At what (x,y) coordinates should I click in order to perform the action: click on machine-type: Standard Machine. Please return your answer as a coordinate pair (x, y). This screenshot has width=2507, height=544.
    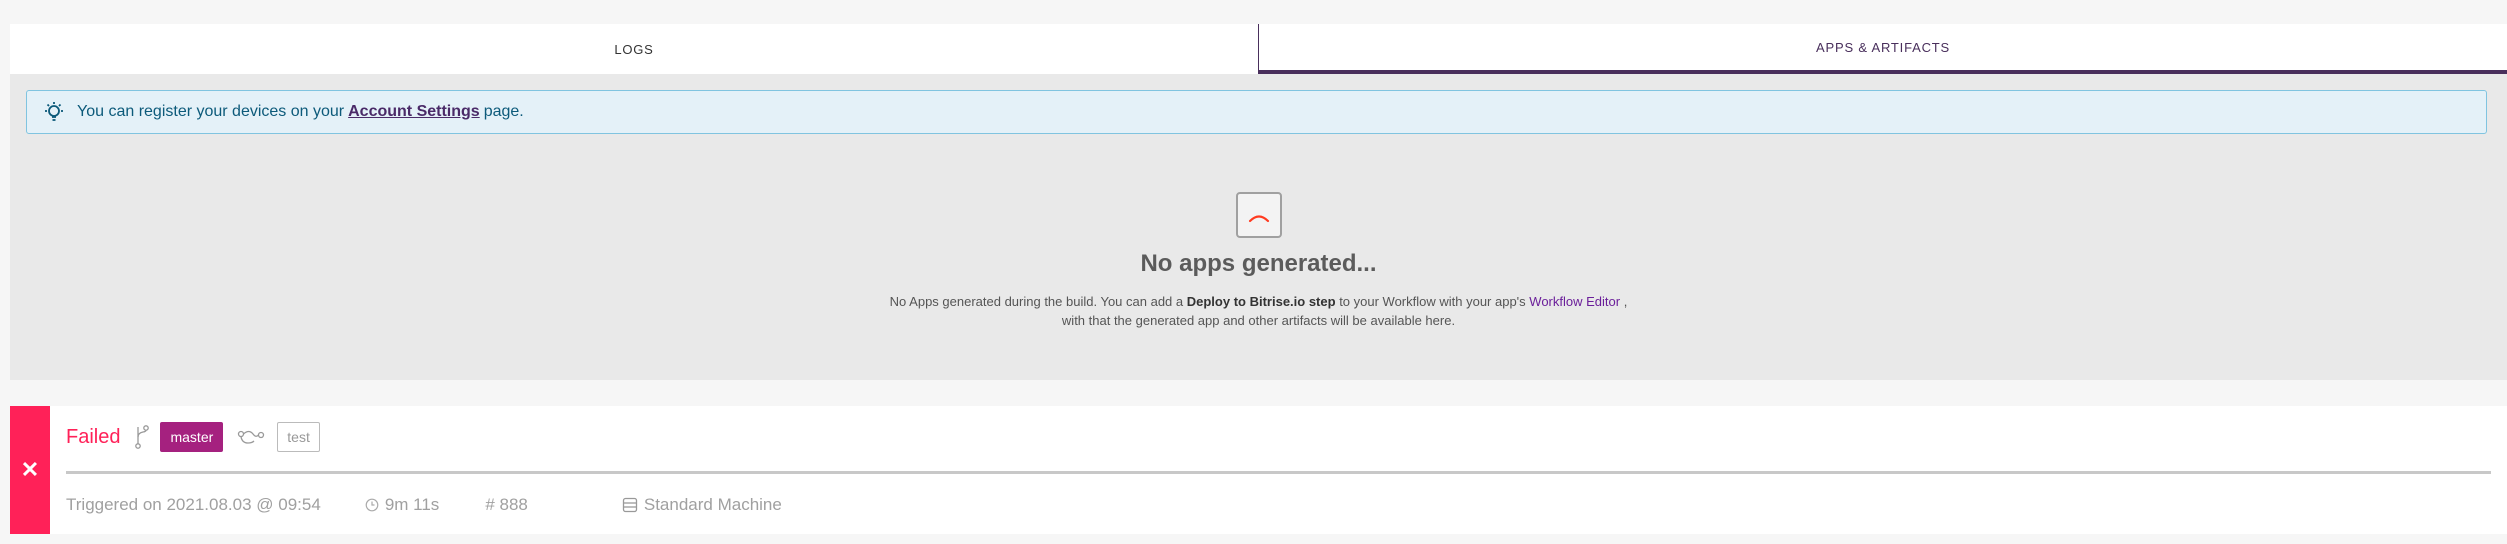
    Looking at the image, I should click on (702, 505).